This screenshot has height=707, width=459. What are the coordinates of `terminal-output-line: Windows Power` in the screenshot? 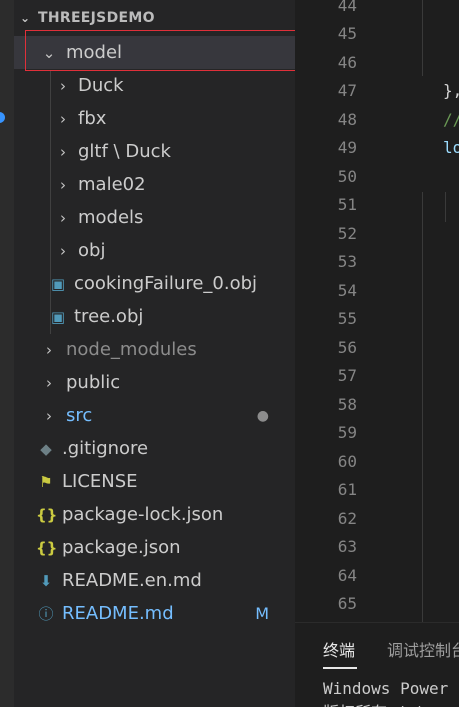 It's located at (386, 688).